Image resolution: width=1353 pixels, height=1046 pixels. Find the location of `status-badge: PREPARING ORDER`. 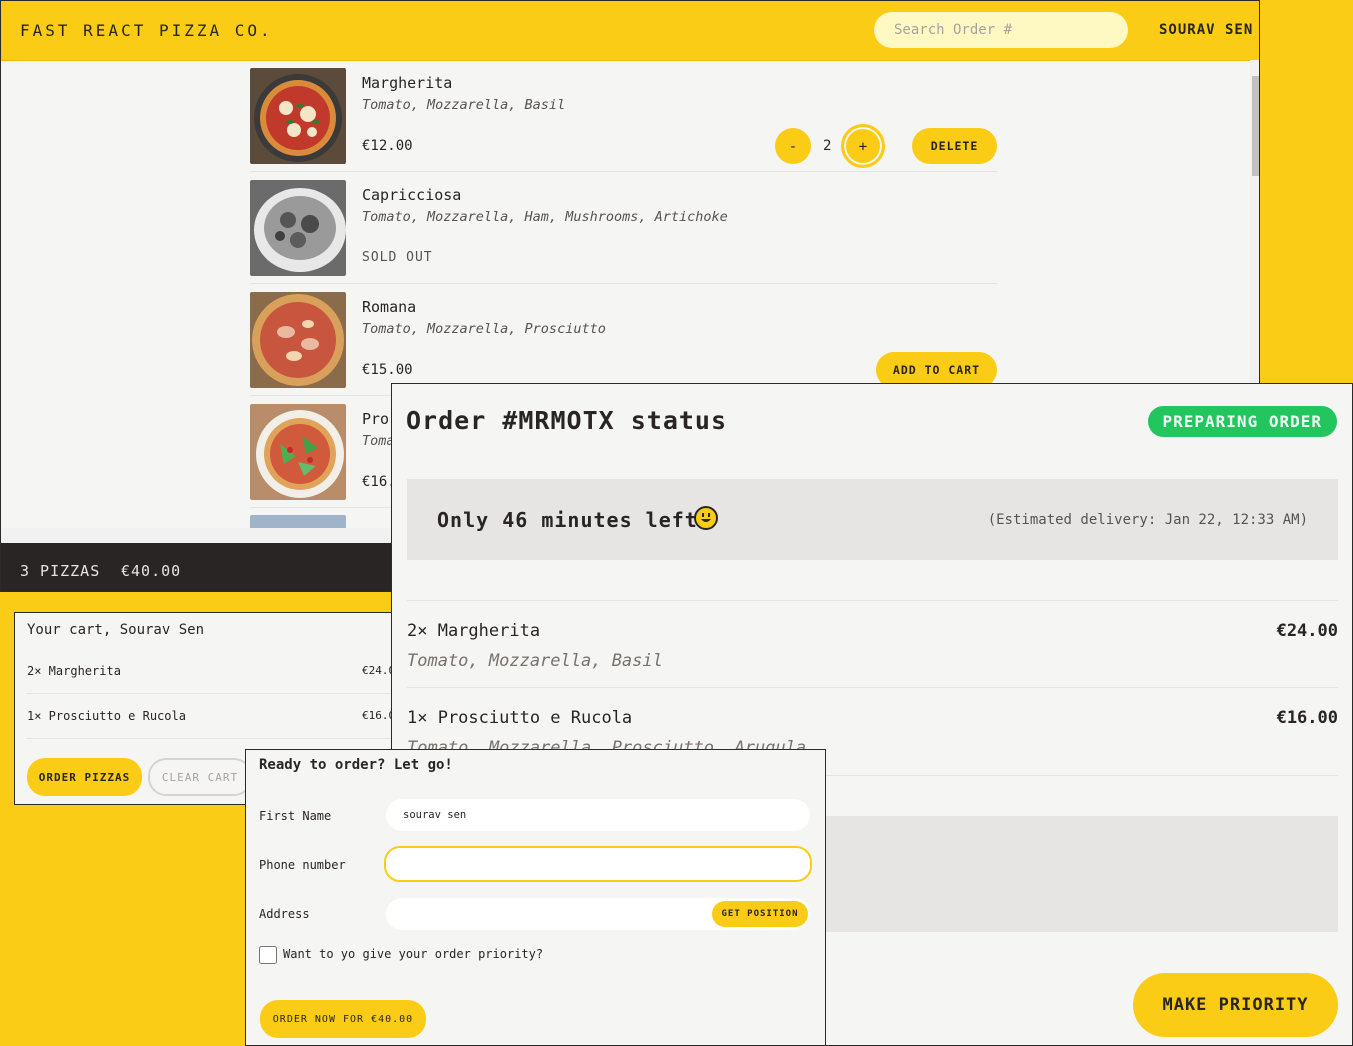

status-badge: PREPARING ORDER is located at coordinates (1242, 421).